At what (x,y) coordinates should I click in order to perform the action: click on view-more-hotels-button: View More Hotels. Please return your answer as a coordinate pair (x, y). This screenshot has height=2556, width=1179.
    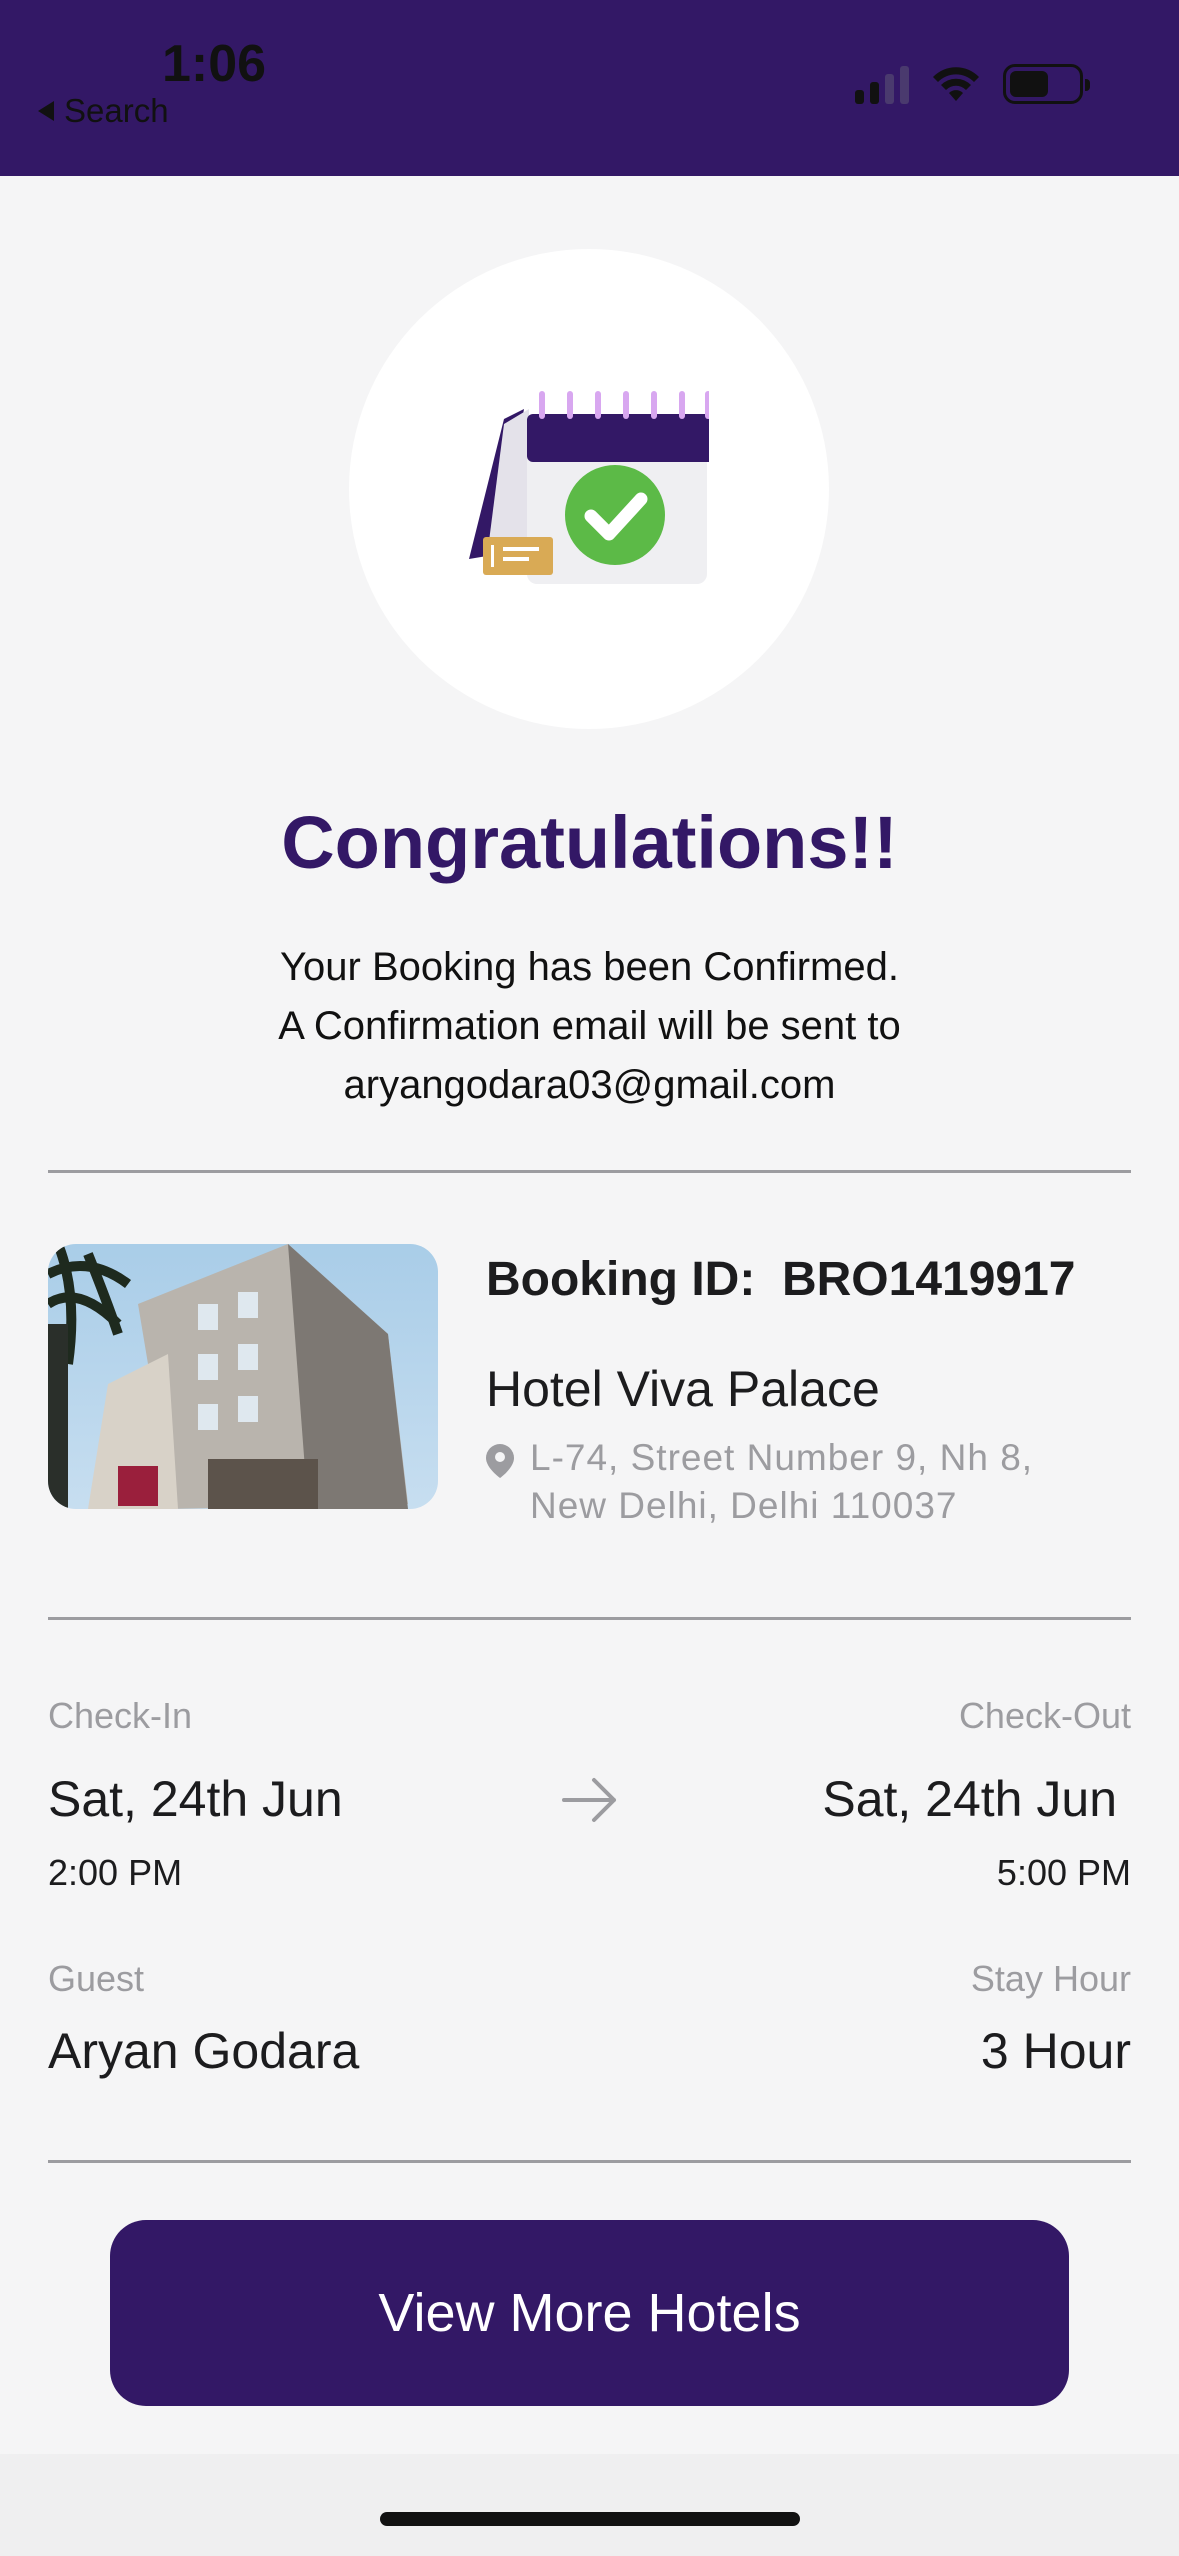
    Looking at the image, I should click on (589, 2313).